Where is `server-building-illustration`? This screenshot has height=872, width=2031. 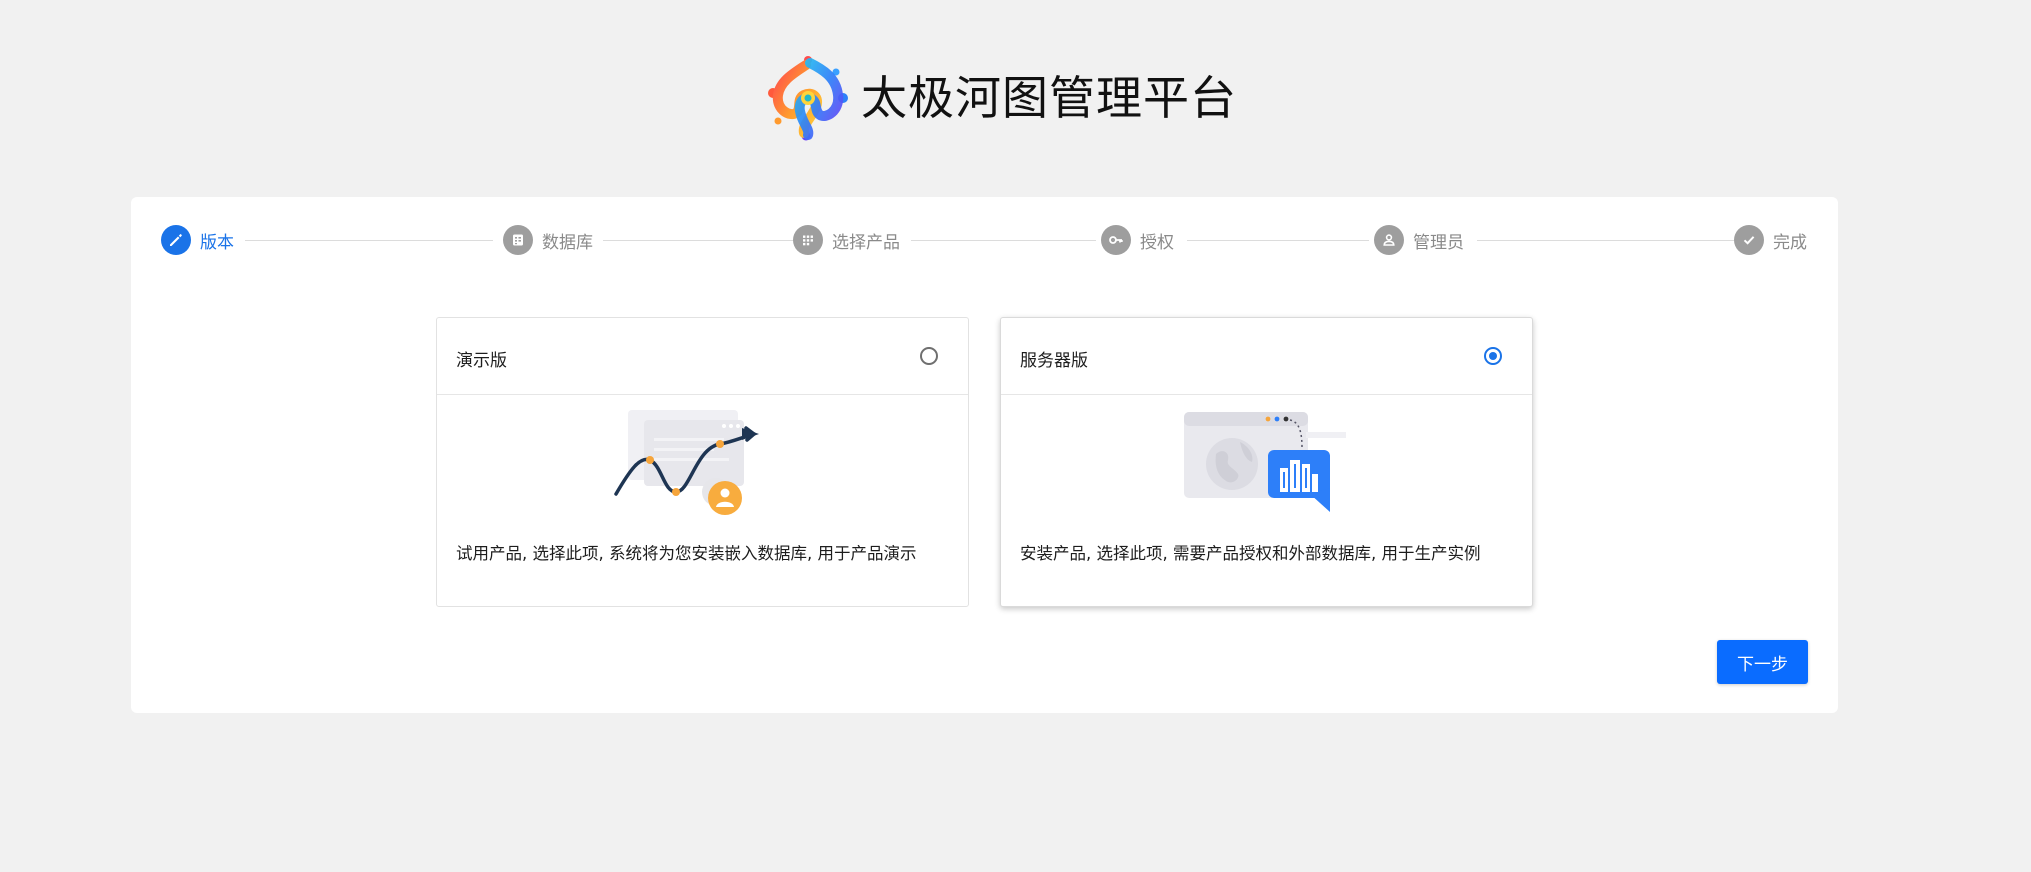 server-building-illustration is located at coordinates (1266, 463).